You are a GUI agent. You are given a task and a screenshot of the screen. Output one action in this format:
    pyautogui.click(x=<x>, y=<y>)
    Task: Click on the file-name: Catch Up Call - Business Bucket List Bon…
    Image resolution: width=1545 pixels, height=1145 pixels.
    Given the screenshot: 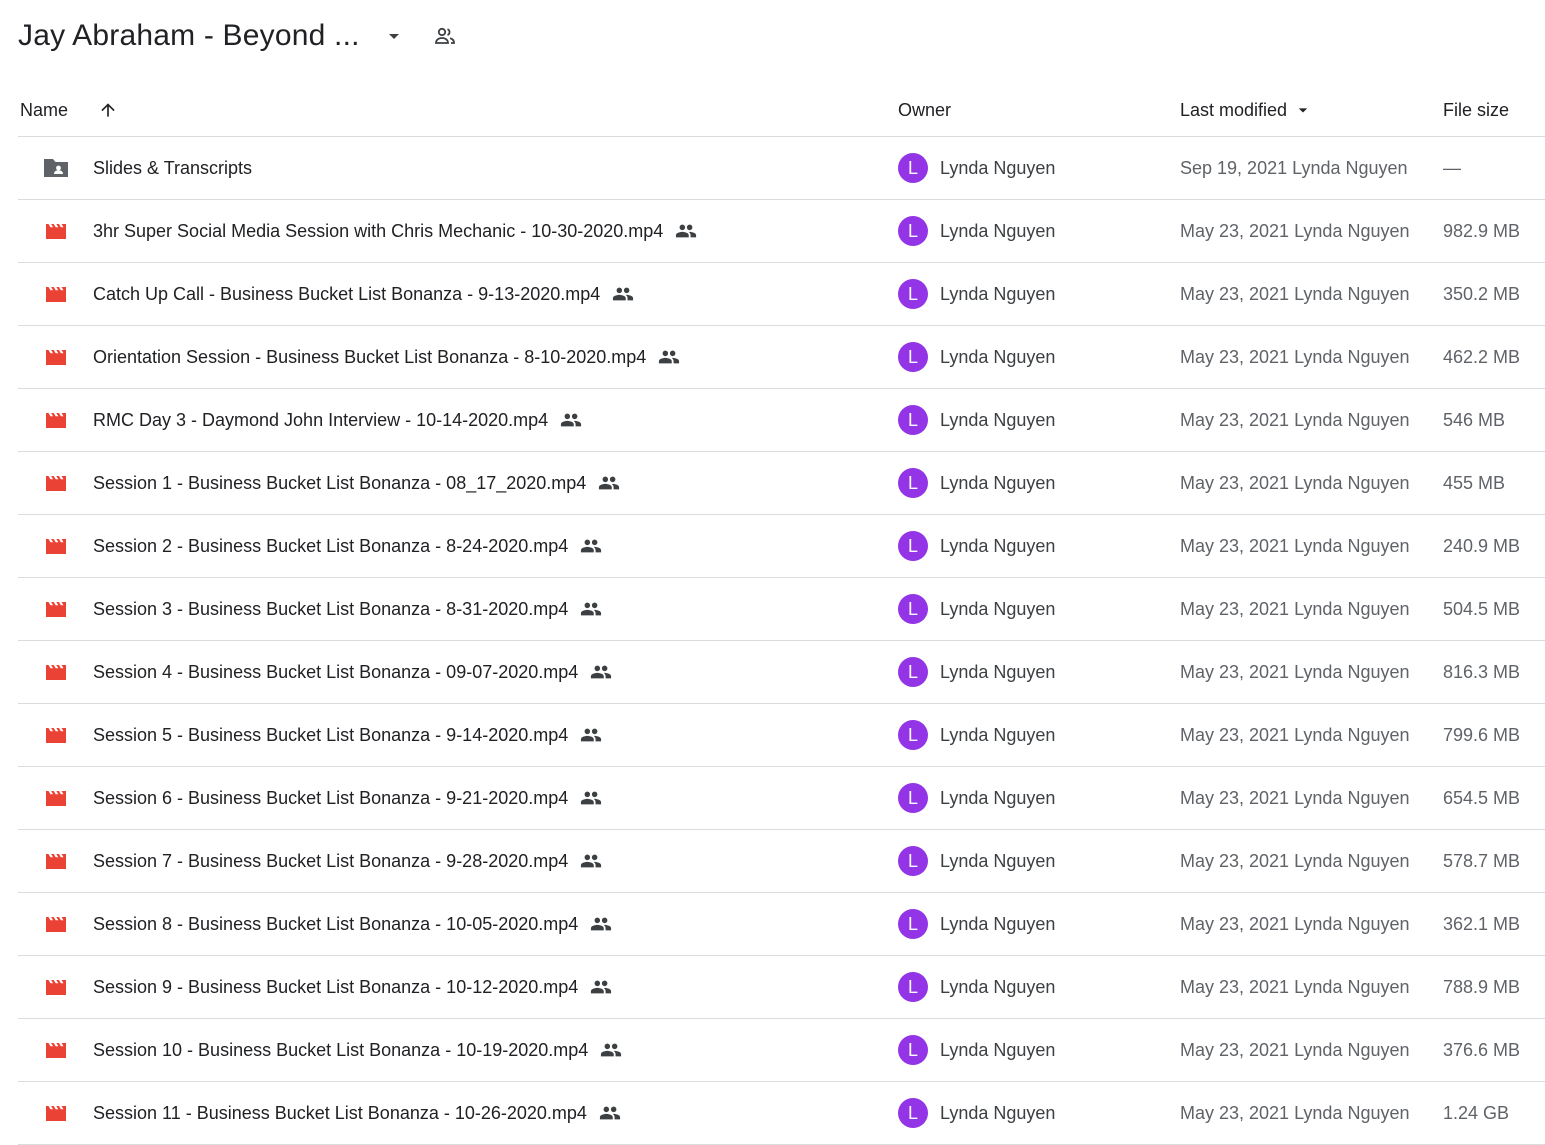 What is the action you would take?
    pyautogui.click(x=347, y=293)
    